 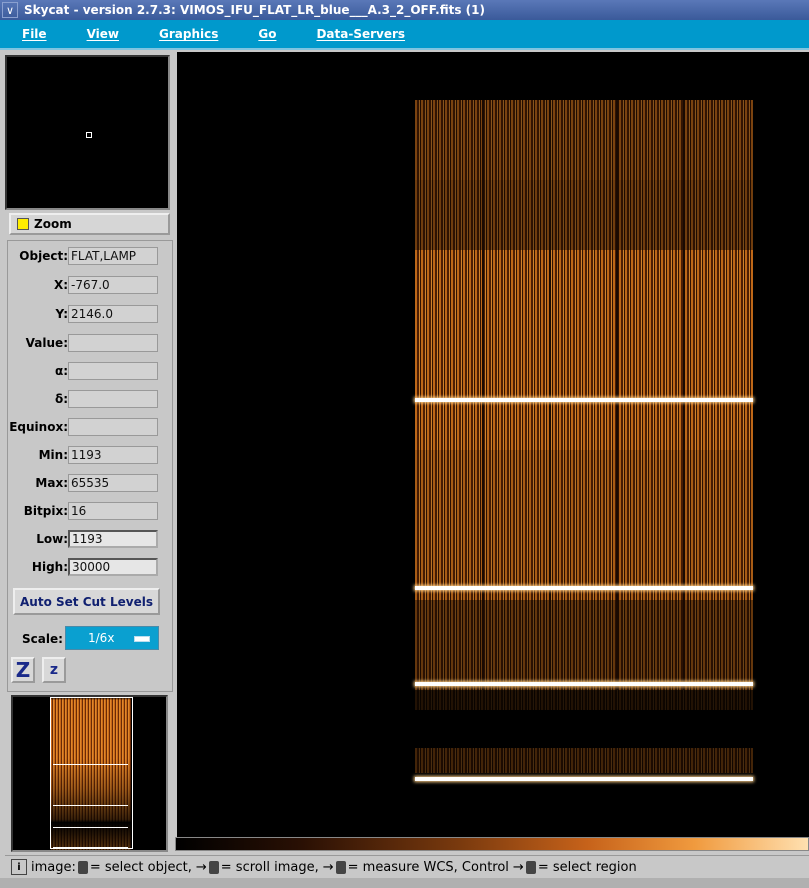 What do you see at coordinates (428, 867) in the screenshot?
I see `status-text: = measure WCS, Control` at bounding box center [428, 867].